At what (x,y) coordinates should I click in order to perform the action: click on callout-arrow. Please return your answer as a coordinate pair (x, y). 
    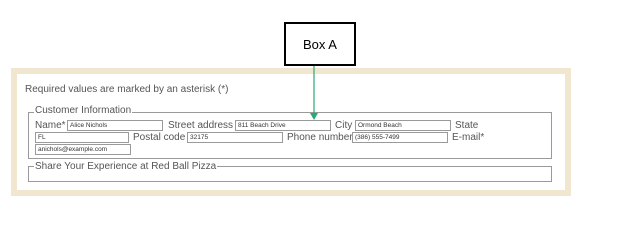
    Looking at the image, I should click on (314, 93).